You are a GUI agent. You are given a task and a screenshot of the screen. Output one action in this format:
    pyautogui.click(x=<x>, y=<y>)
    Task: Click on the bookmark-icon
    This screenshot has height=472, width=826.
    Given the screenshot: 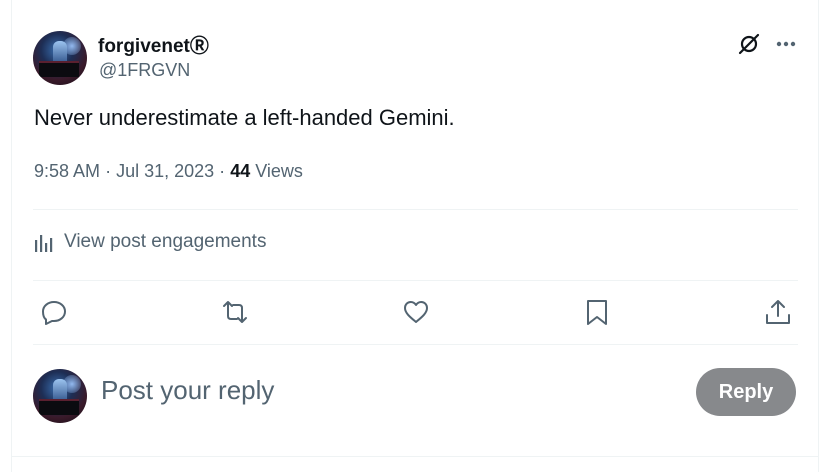 What is the action you would take?
    pyautogui.click(x=597, y=312)
    